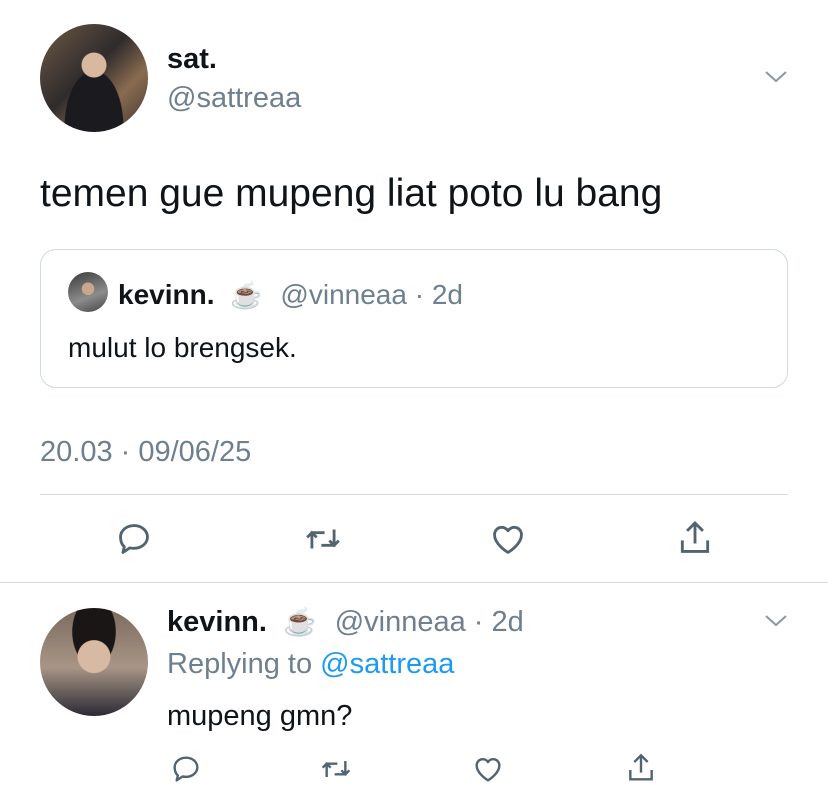 The image size is (828, 806). Describe the element at coordinates (88, 292) in the screenshot. I see `quoted-author-avatar` at that location.